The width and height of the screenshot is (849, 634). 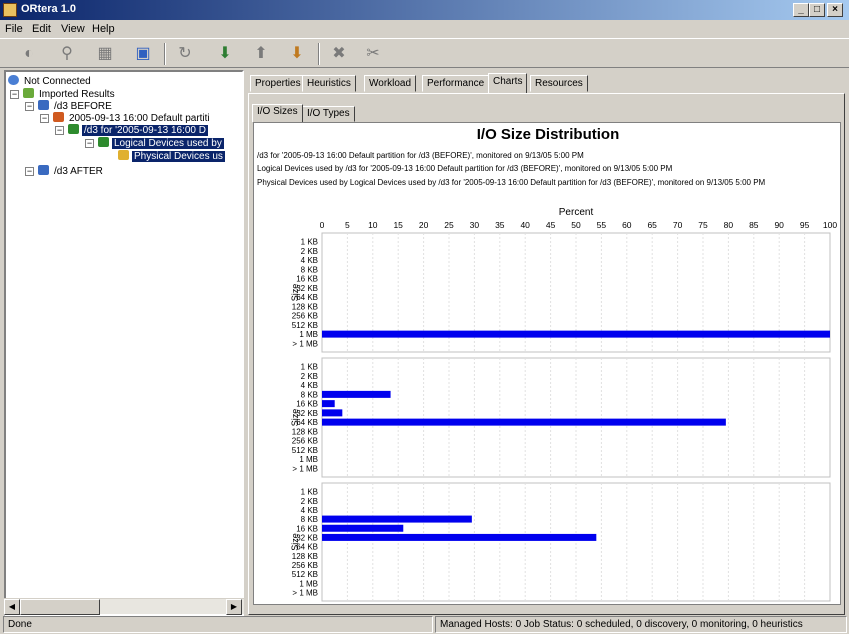 What do you see at coordinates (103, 29) in the screenshot?
I see `menu-help: Help` at bounding box center [103, 29].